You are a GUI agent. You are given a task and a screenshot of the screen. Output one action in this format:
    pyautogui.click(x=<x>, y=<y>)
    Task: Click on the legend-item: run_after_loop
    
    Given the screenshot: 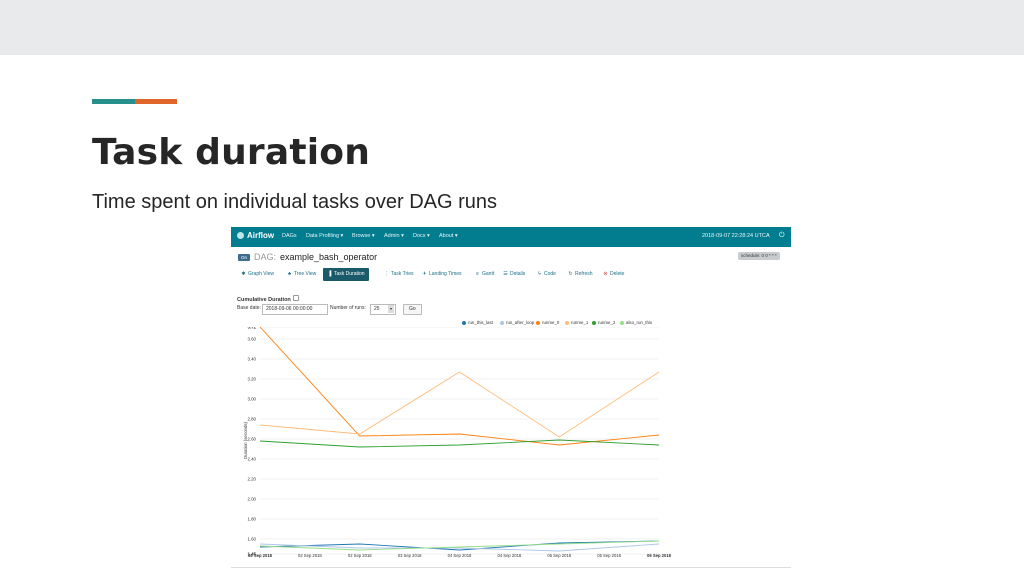 What is the action you would take?
    pyautogui.click(x=517, y=322)
    